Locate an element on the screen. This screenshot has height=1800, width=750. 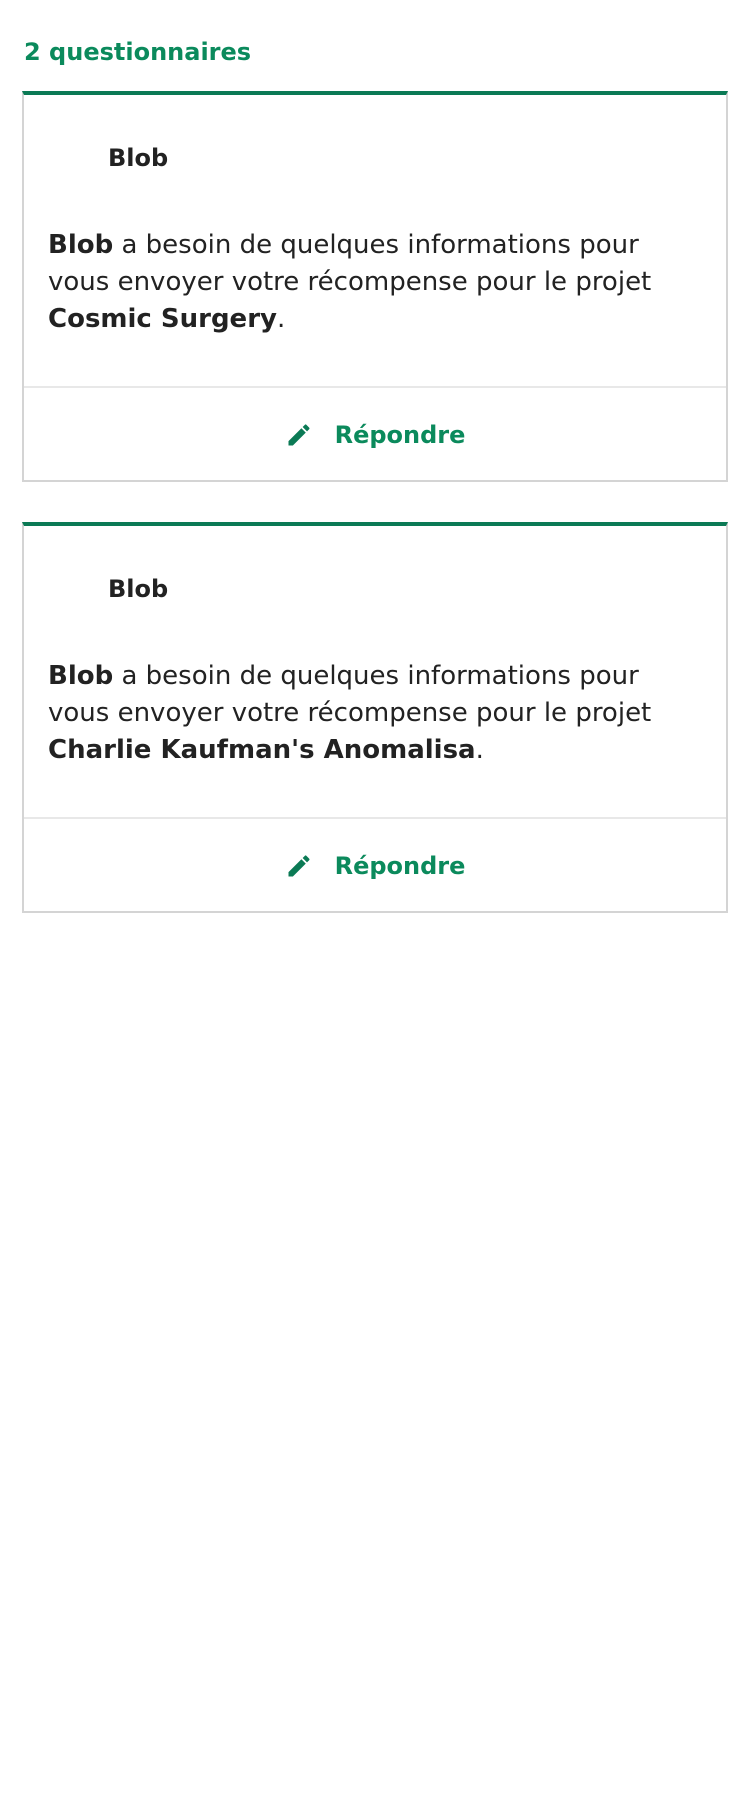
questionnaires-count: 2 questionnaires is located at coordinates (138, 52).